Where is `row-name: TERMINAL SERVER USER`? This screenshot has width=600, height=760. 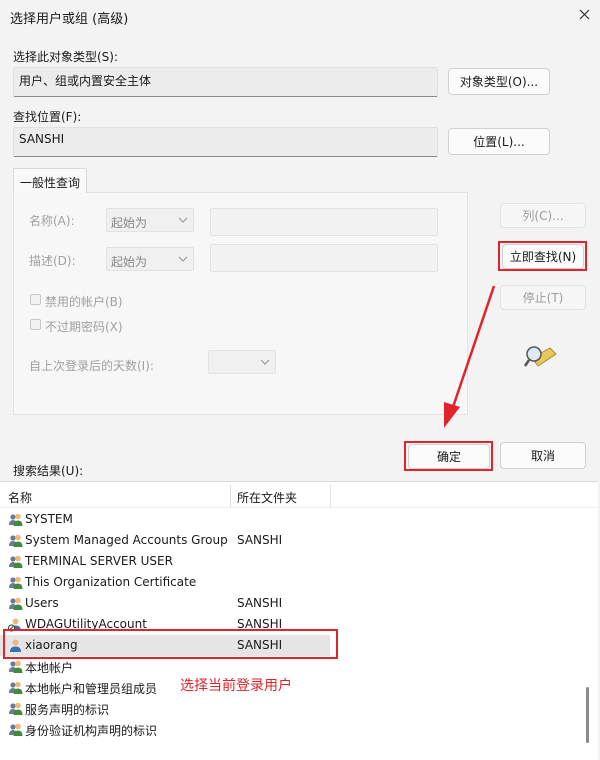
row-name: TERMINAL SERVER USER is located at coordinates (99, 561).